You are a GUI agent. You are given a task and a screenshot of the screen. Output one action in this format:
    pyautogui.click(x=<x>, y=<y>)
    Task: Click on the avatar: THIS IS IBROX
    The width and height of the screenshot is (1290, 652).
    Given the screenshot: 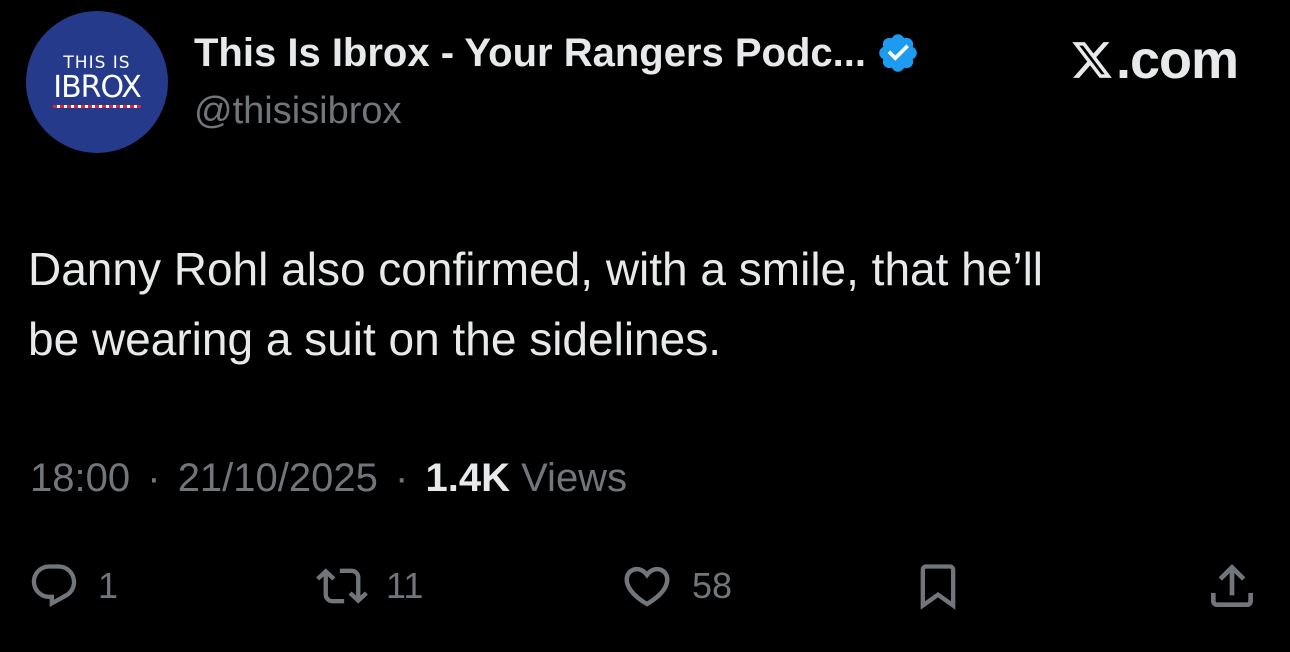 What is the action you would take?
    pyautogui.click(x=97, y=82)
    